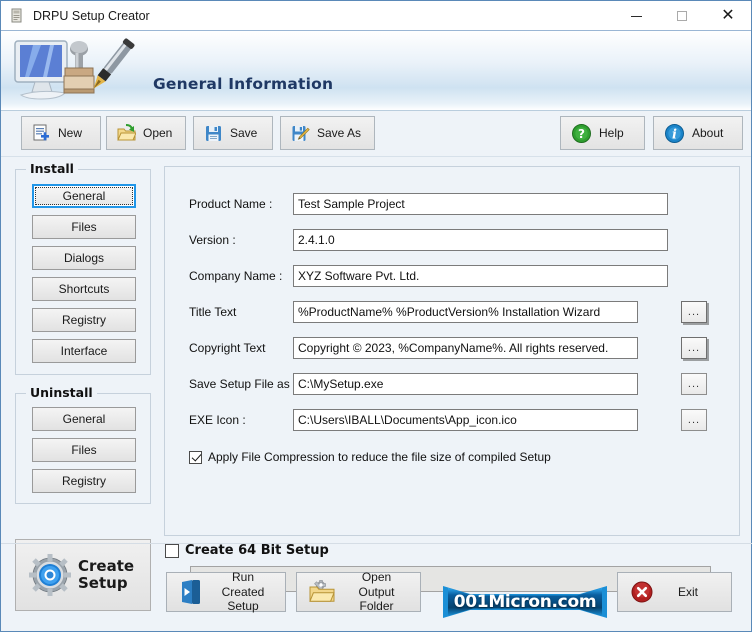 Image resolution: width=752 pixels, height=632 pixels. I want to click on sidebar-item-uninstall-registry: Registry, so click(84, 481).